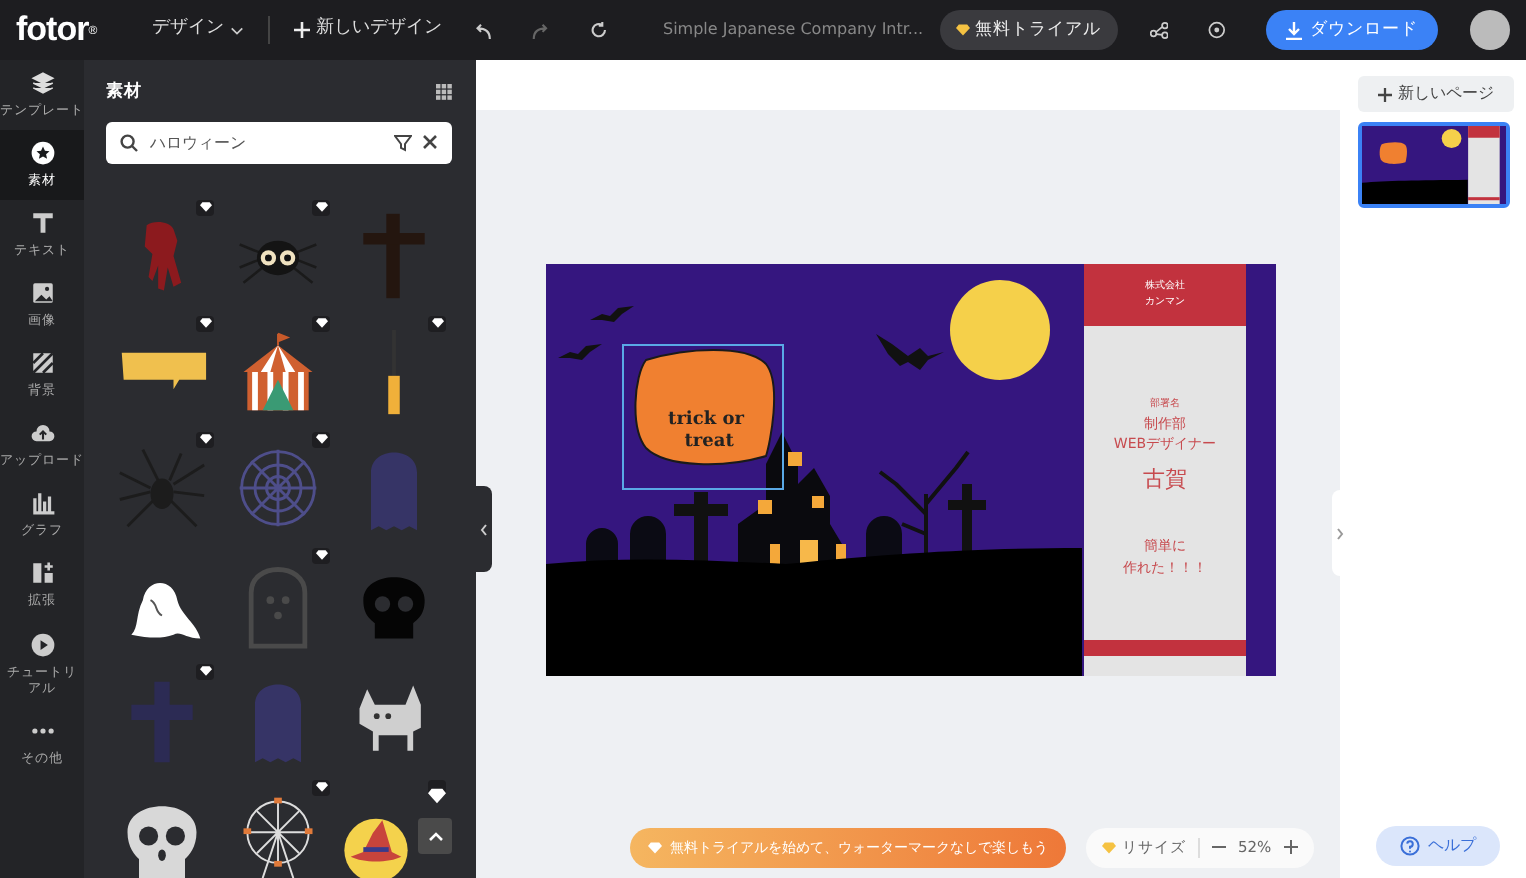 The width and height of the screenshot is (1526, 878). Describe the element at coordinates (430, 142) in the screenshot. I see `close-icon` at that location.